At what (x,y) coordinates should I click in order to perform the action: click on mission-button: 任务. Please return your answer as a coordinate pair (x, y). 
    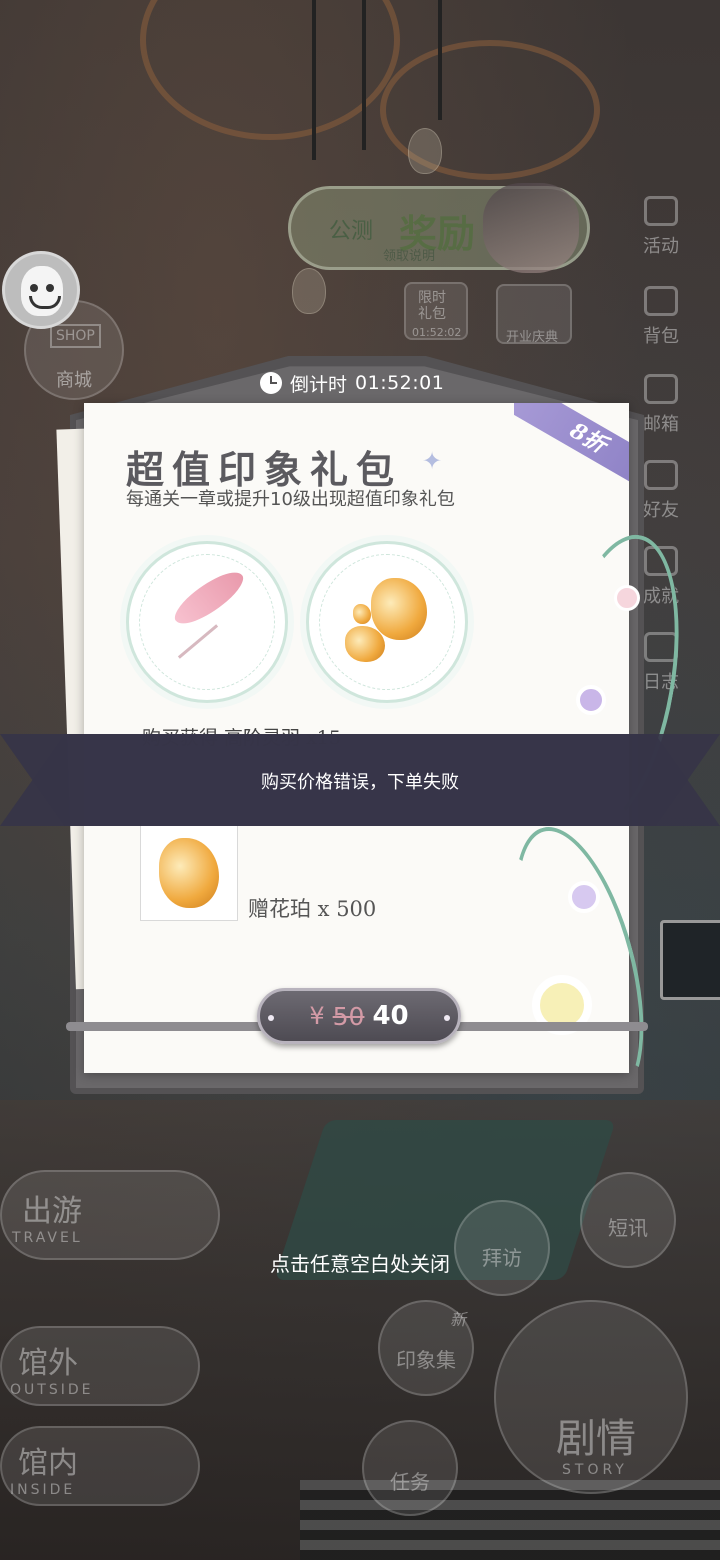
    Looking at the image, I should click on (410, 1468).